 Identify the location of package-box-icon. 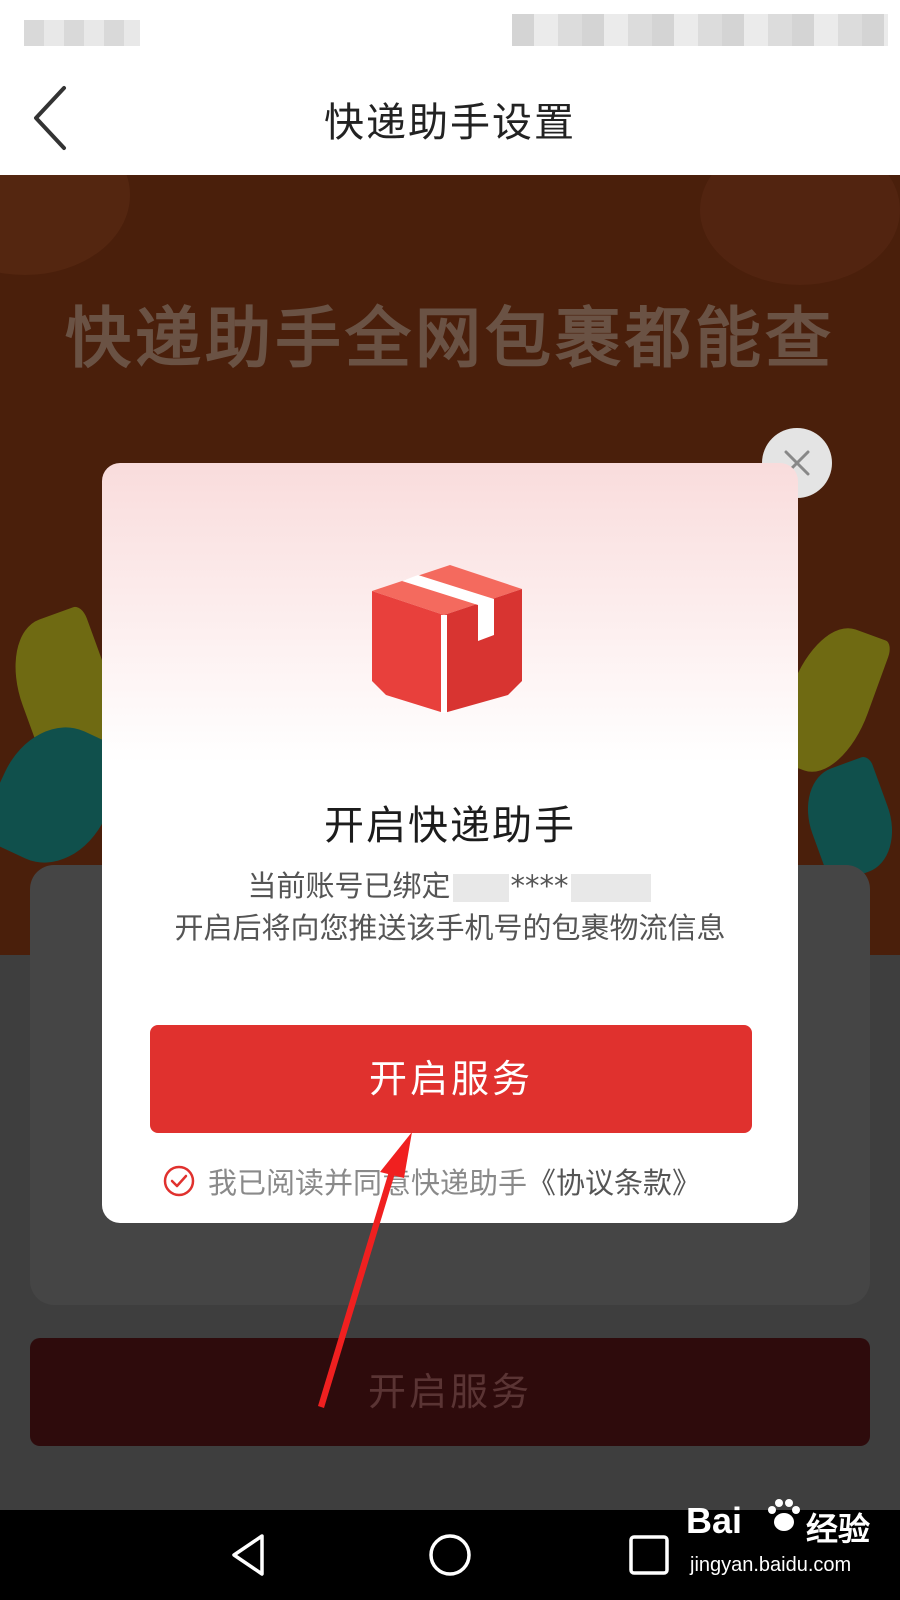
(447, 639).